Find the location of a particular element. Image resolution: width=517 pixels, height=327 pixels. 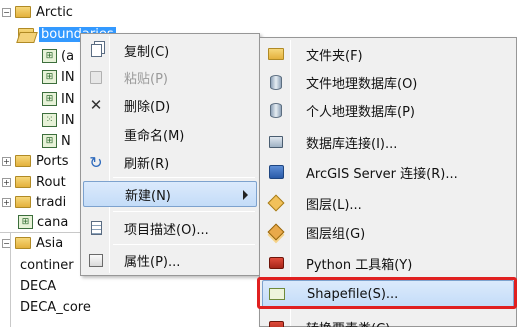

tree-item-routes: + Rout is located at coordinates (34, 182).